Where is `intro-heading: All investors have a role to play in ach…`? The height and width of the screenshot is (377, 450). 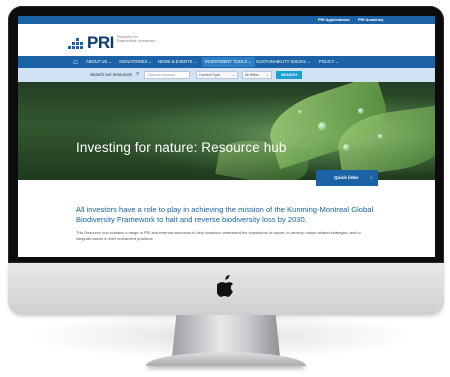
intro-heading: All investors have a role to play in ach… is located at coordinates (225, 214).